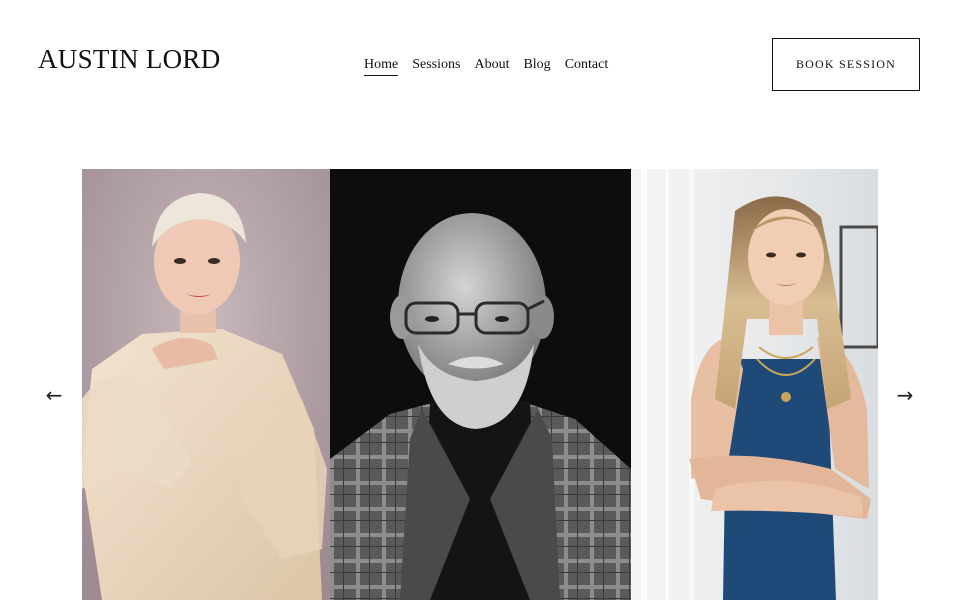 Image resolution: width=960 pixels, height=600 pixels. I want to click on arrow-right-icon: →, so click(905, 395).